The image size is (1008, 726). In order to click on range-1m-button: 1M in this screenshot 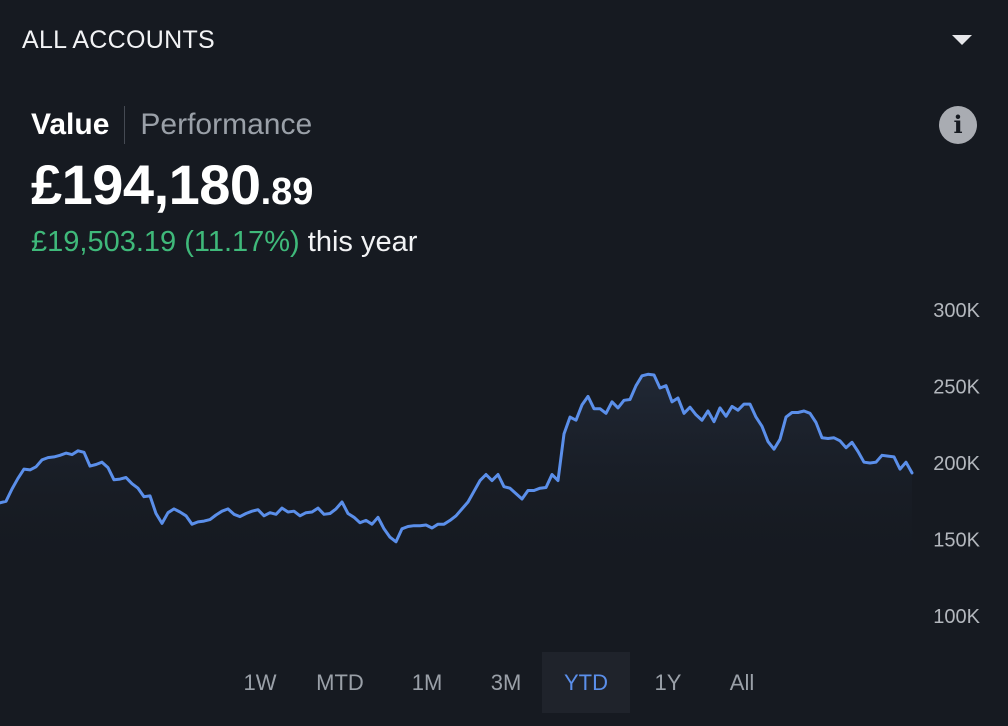, I will do `click(427, 682)`.